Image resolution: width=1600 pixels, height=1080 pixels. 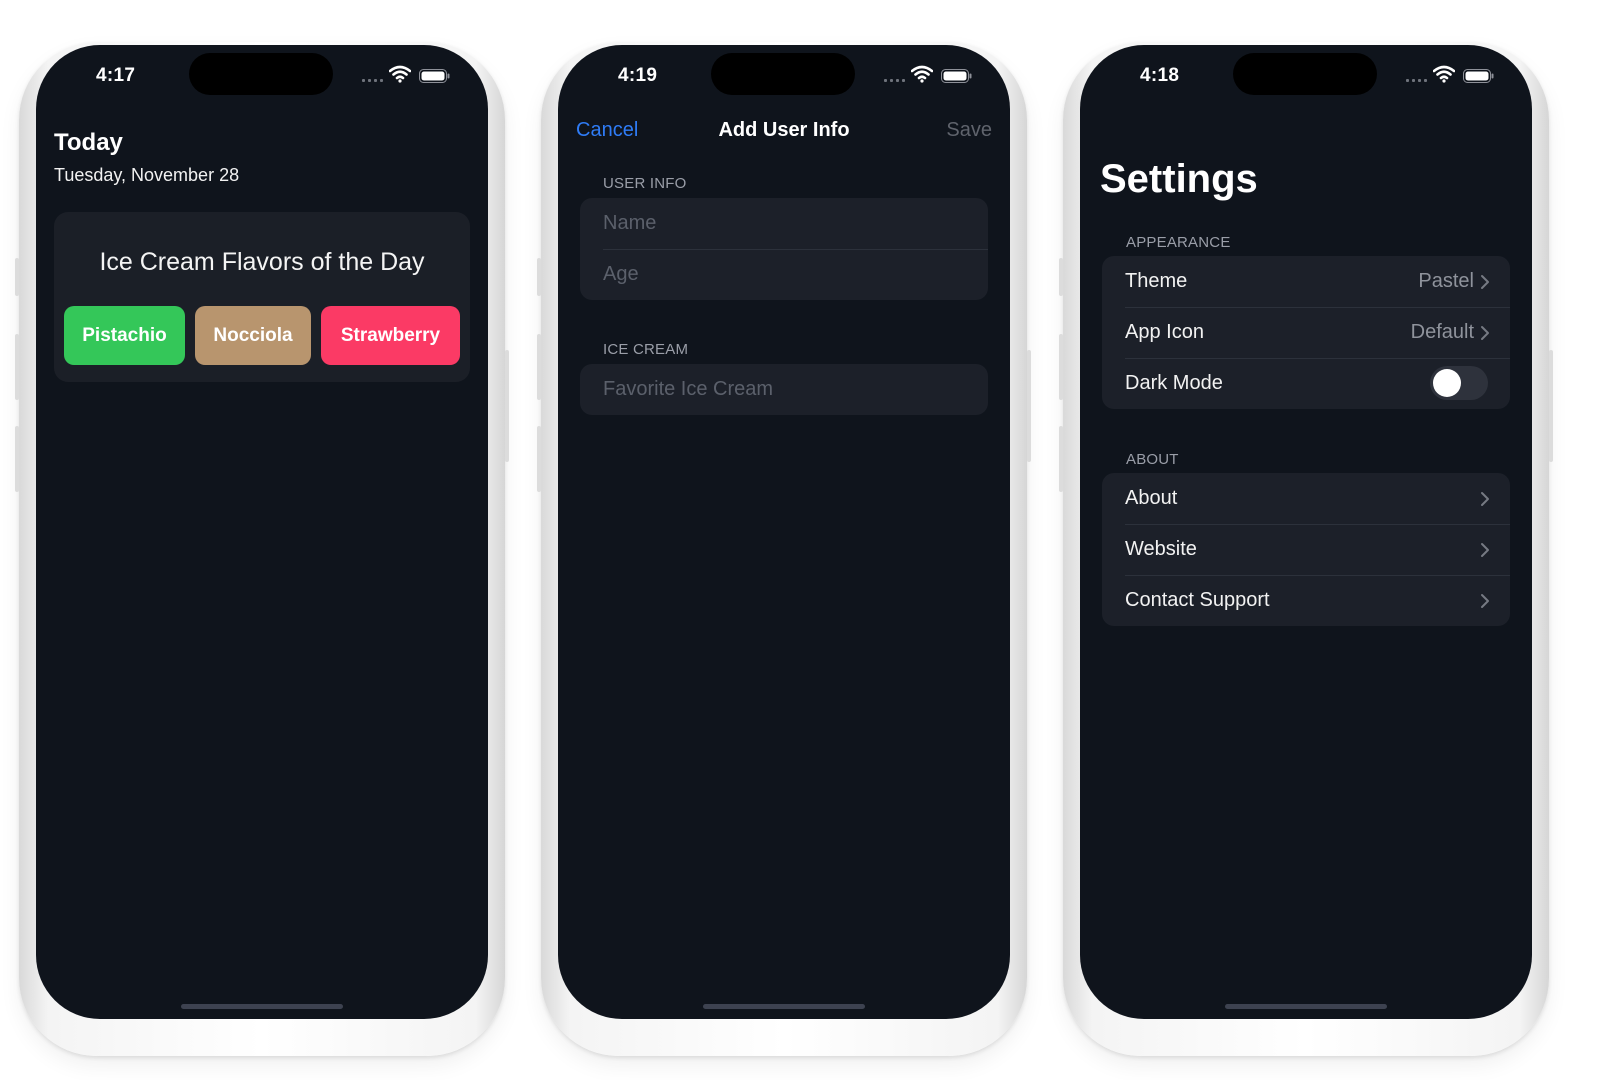 I want to click on appearance-group: Theme Pastel App Icon Default Dark Mode, so click(x=1306, y=332).